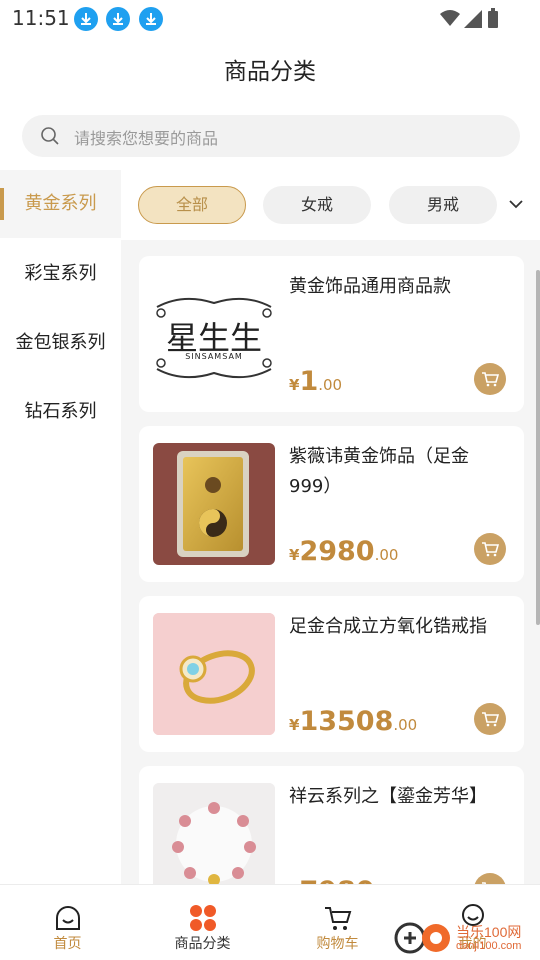  Describe the element at coordinates (422, 938) in the screenshot. I see `watermark-logo-icon` at that location.